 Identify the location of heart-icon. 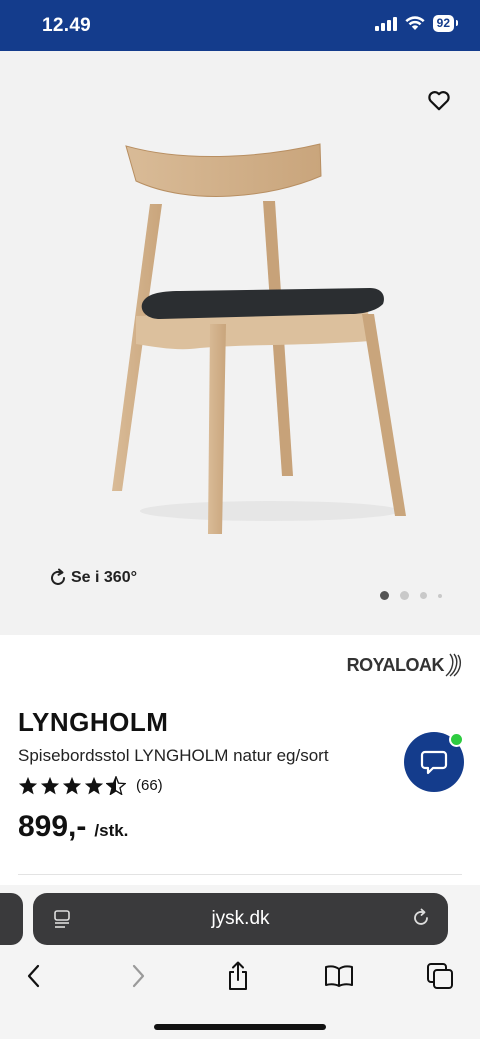
(439, 100).